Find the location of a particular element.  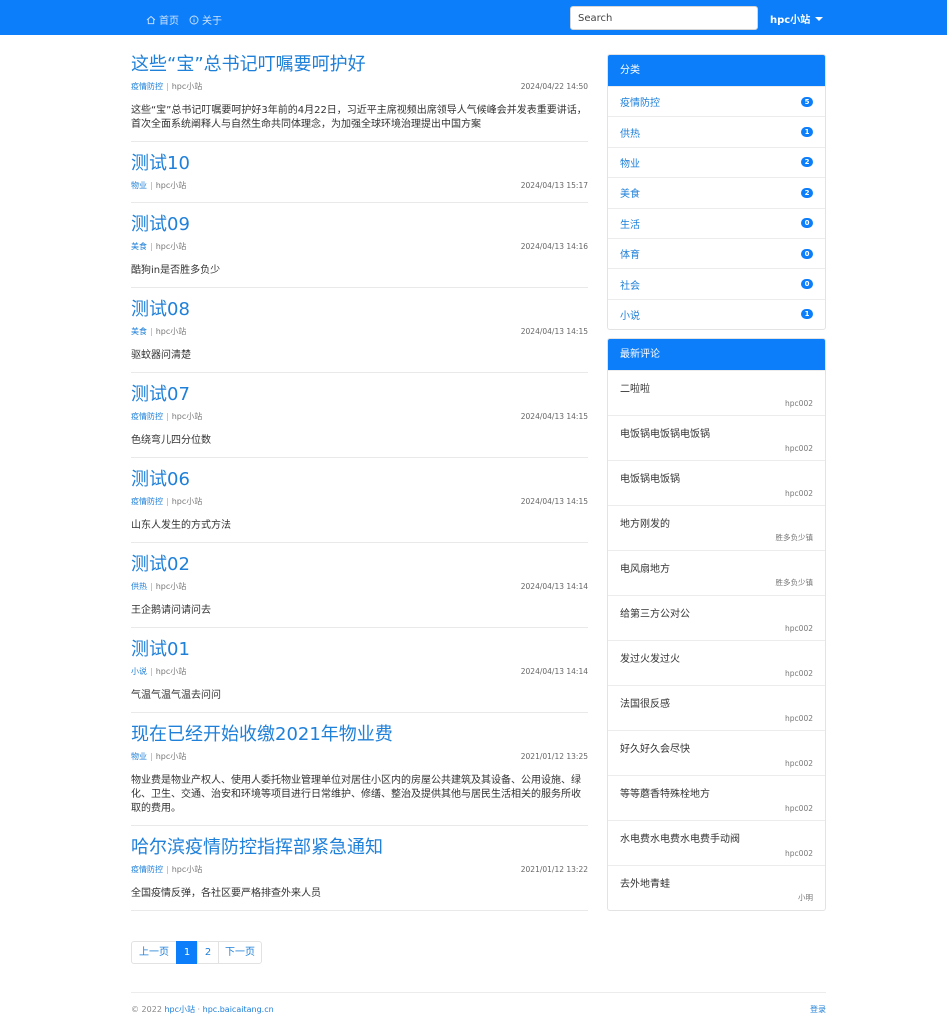

category-item: 生活 0 is located at coordinates (716, 222).